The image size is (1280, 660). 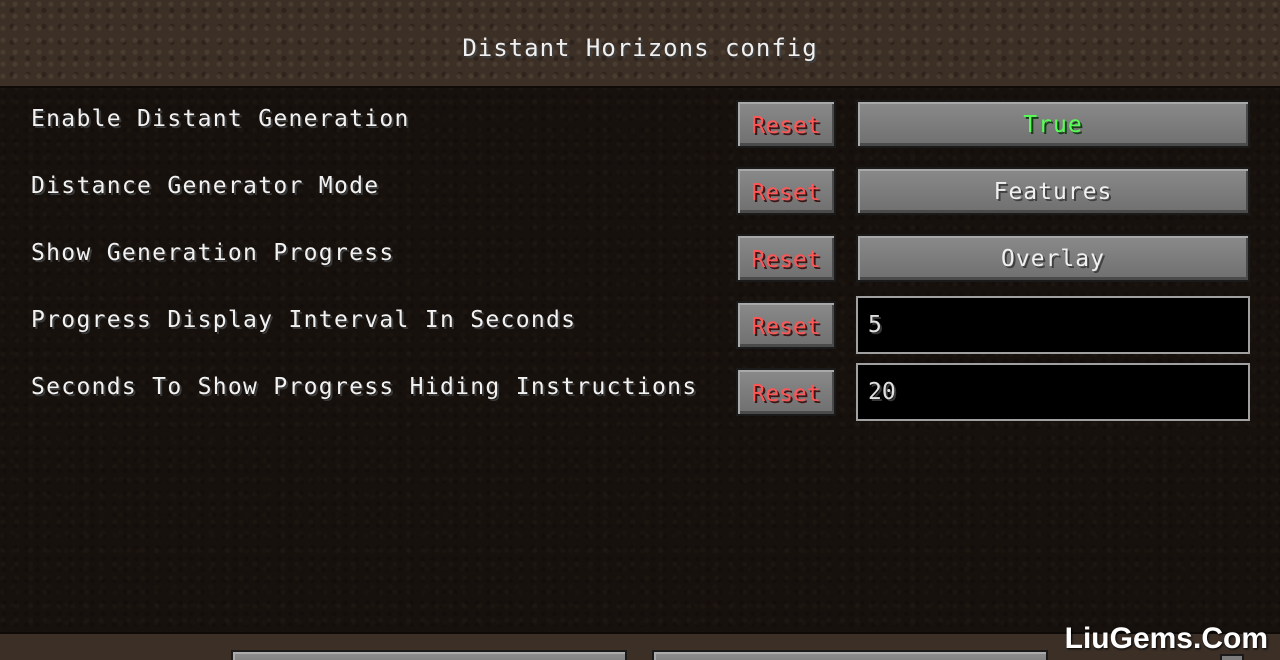 I want to click on toggle-button: True, so click(x=1053, y=124).